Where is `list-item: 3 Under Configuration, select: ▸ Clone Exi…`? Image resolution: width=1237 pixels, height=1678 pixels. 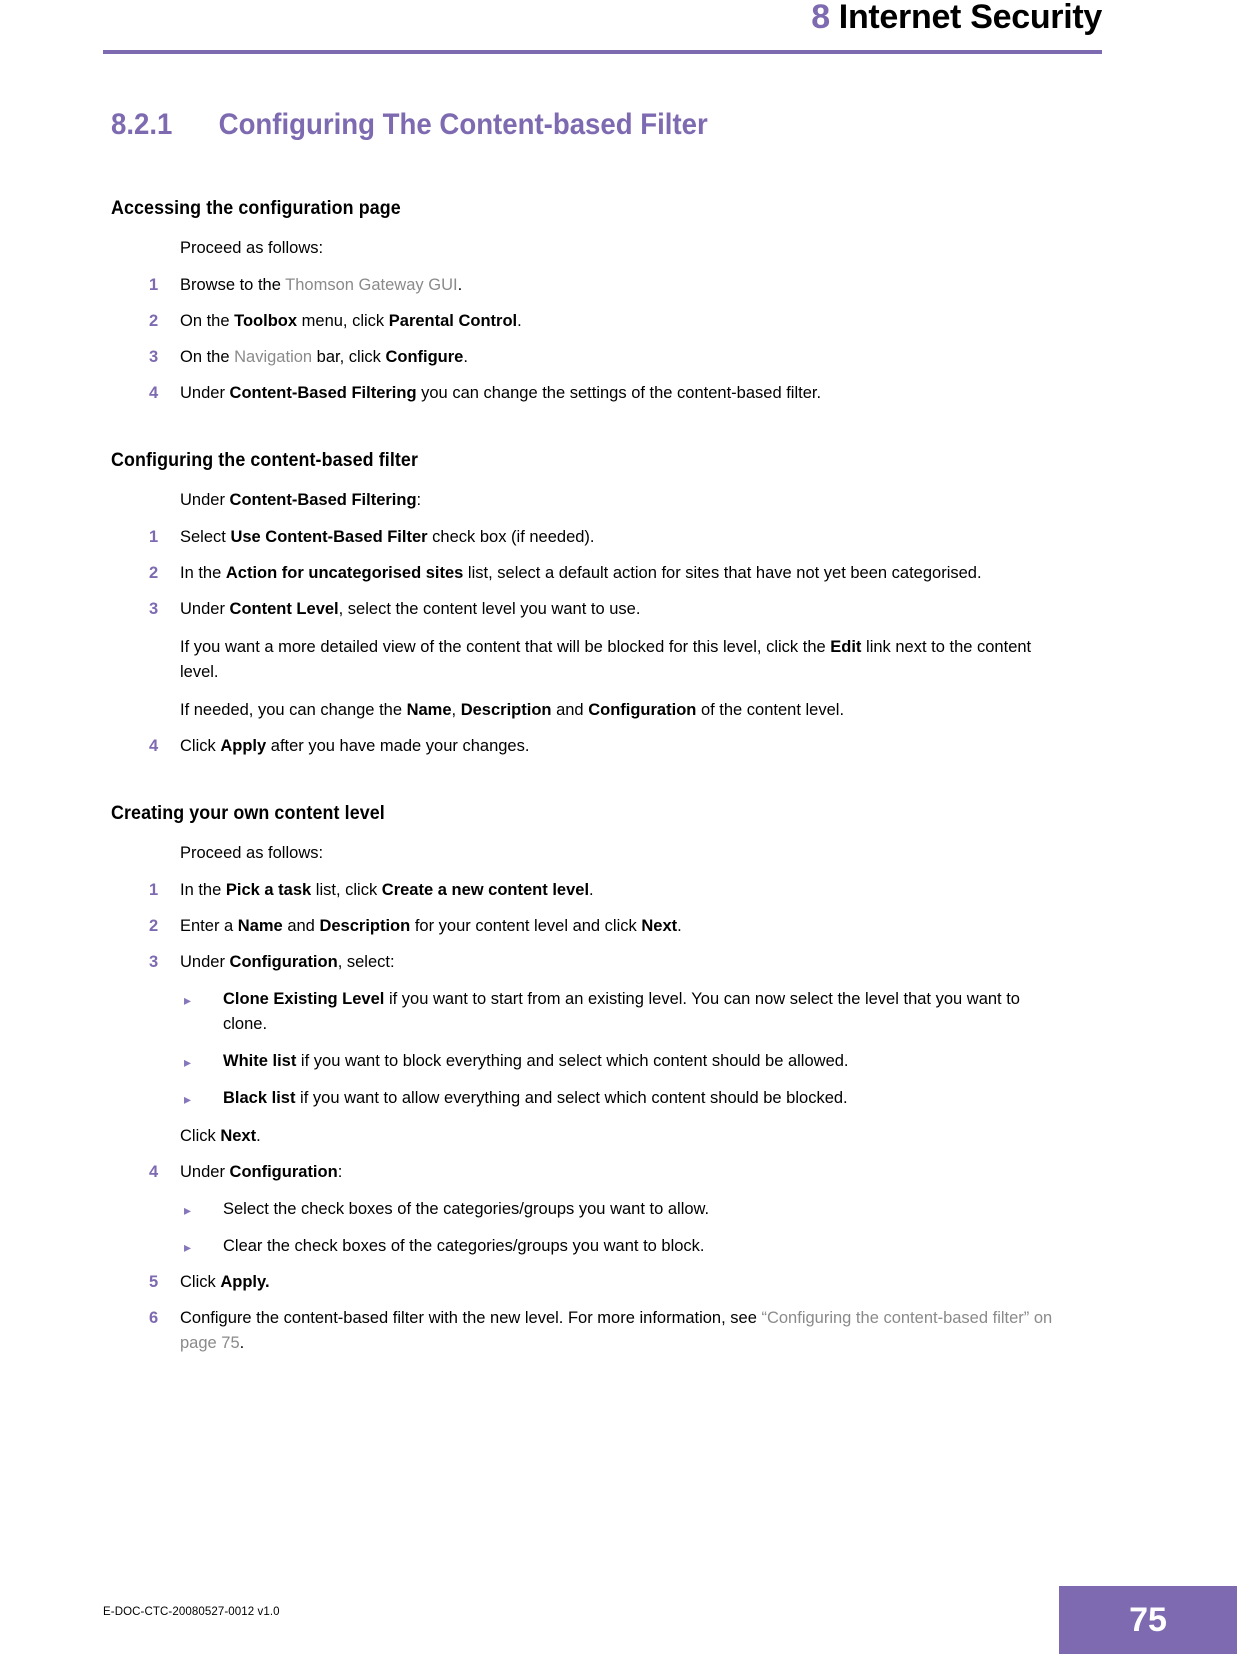
list-item: 3 Under Configuration, select: ▸ Clone Exi… is located at coordinates (588, 1049).